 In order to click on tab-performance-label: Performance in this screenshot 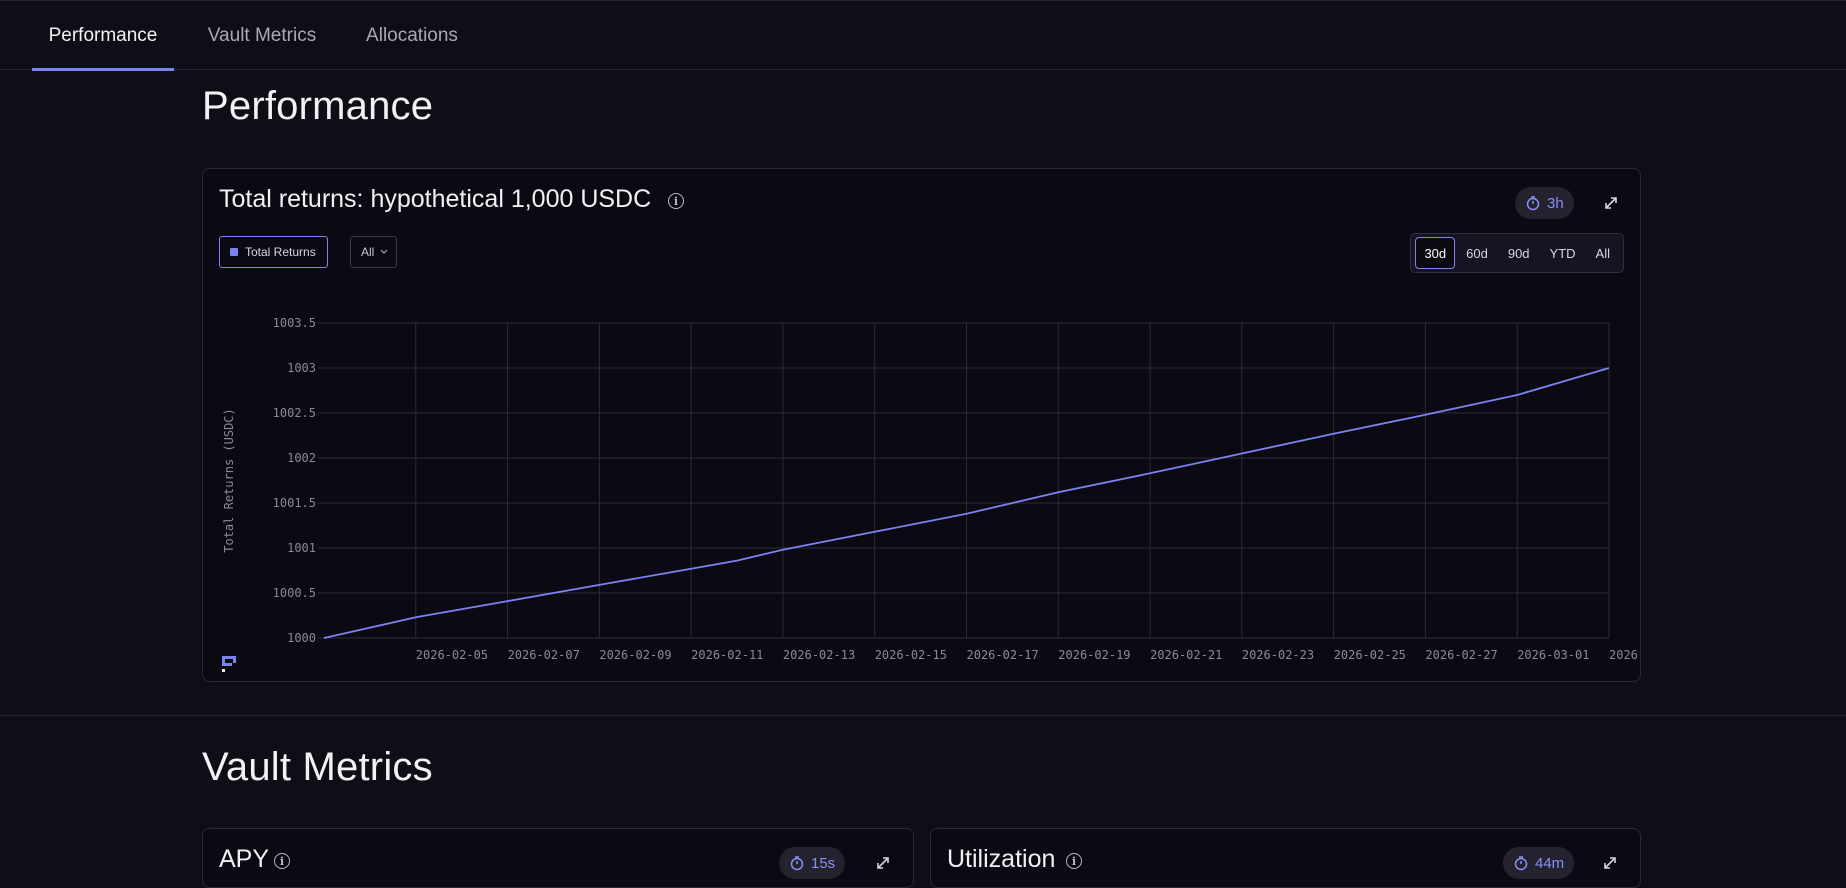, I will do `click(103, 35)`.